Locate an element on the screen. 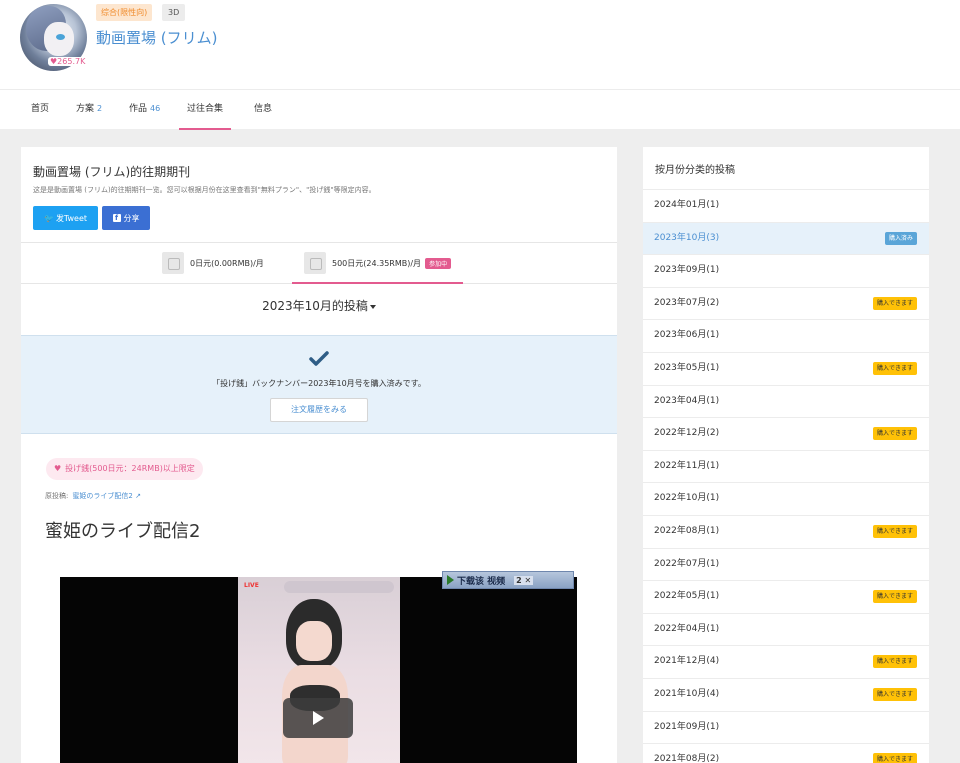  genre-tag: 3D is located at coordinates (174, 12).